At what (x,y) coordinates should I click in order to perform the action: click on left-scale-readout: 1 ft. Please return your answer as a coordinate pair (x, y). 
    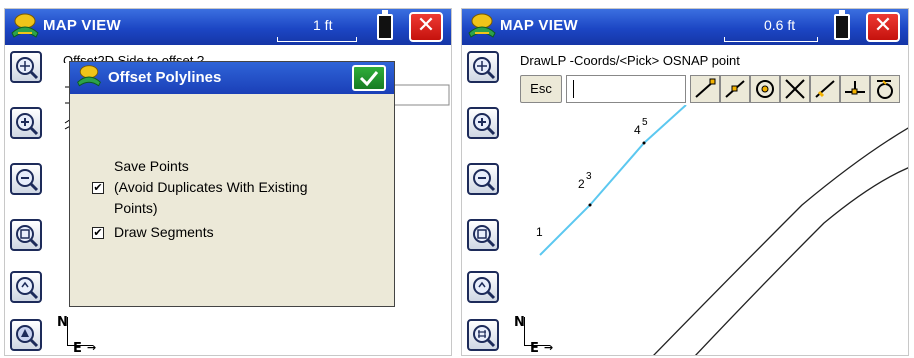
    Looking at the image, I should click on (323, 25).